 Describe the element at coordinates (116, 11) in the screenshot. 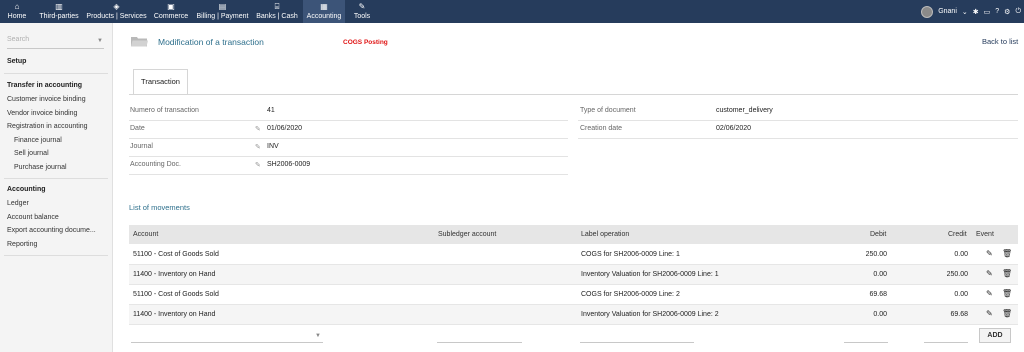

I see `nav-products-services: ◈ Products | Services` at that location.